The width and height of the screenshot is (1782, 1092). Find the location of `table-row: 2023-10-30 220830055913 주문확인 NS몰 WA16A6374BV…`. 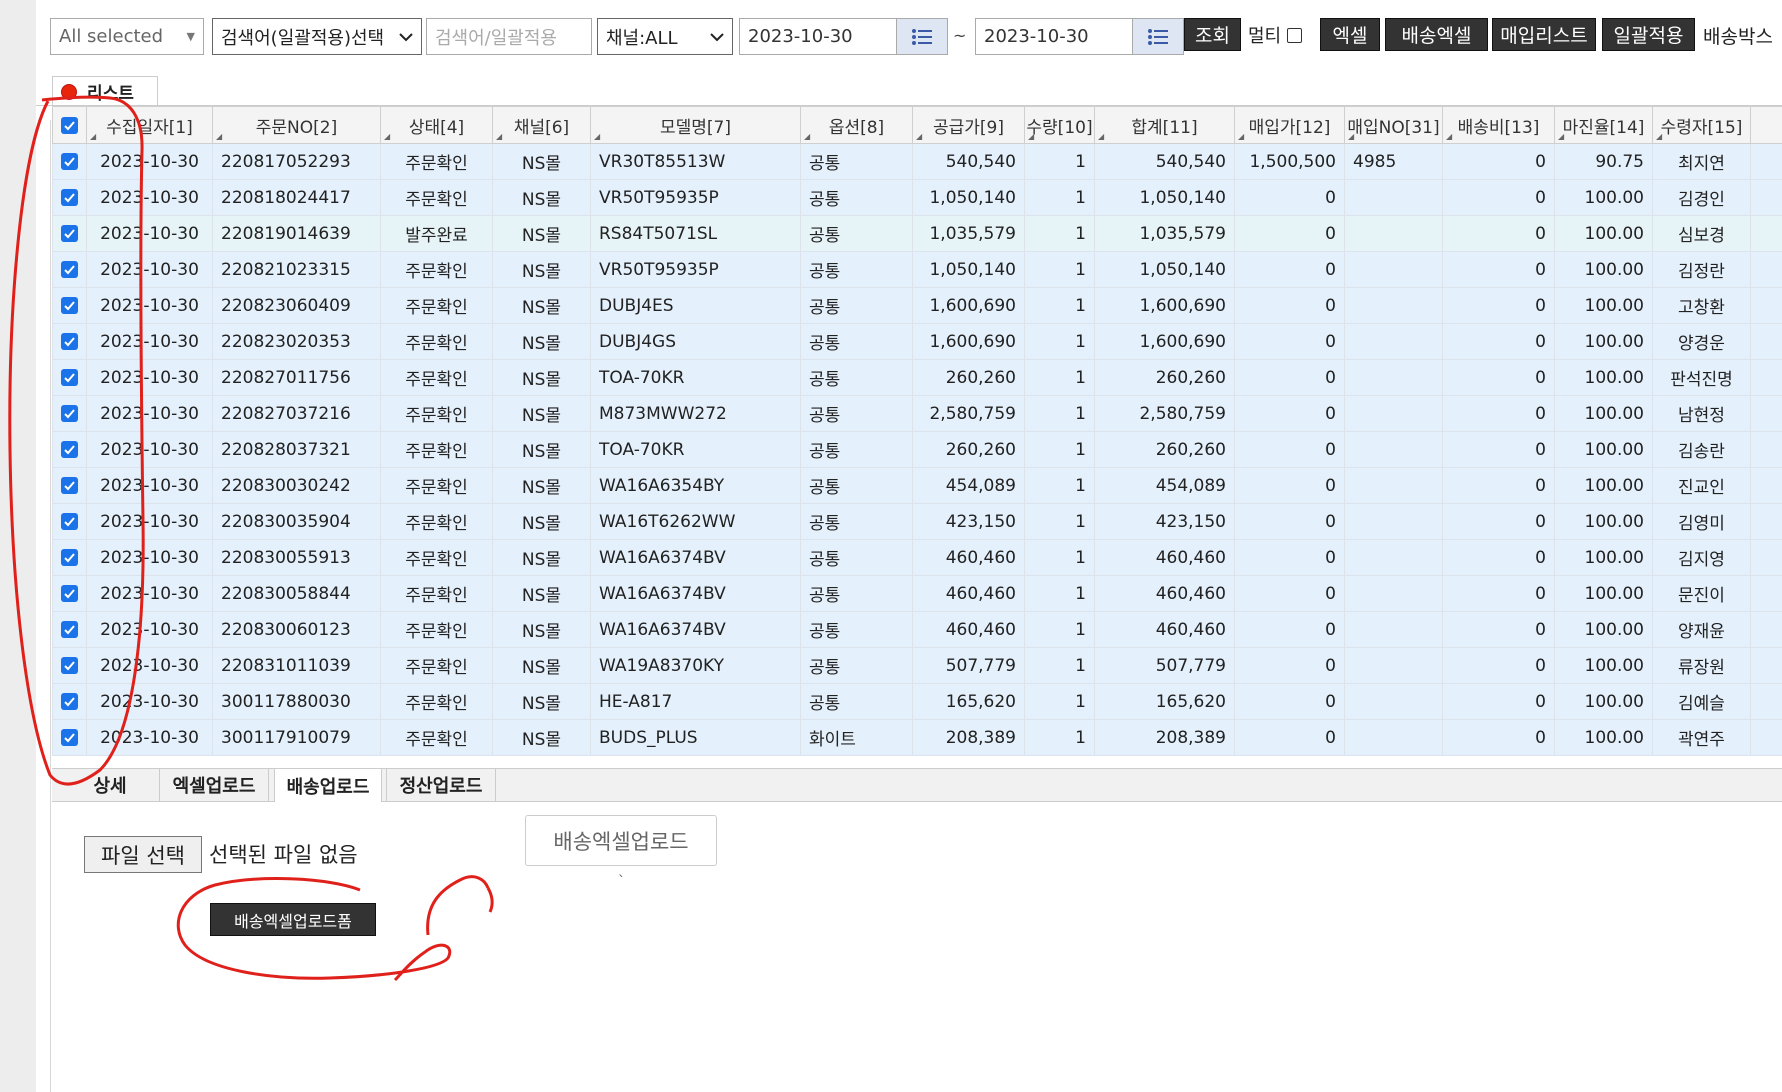

table-row: 2023-10-30 220830055913 주문확인 NS몰 WA16A6374BV… is located at coordinates (917, 557).